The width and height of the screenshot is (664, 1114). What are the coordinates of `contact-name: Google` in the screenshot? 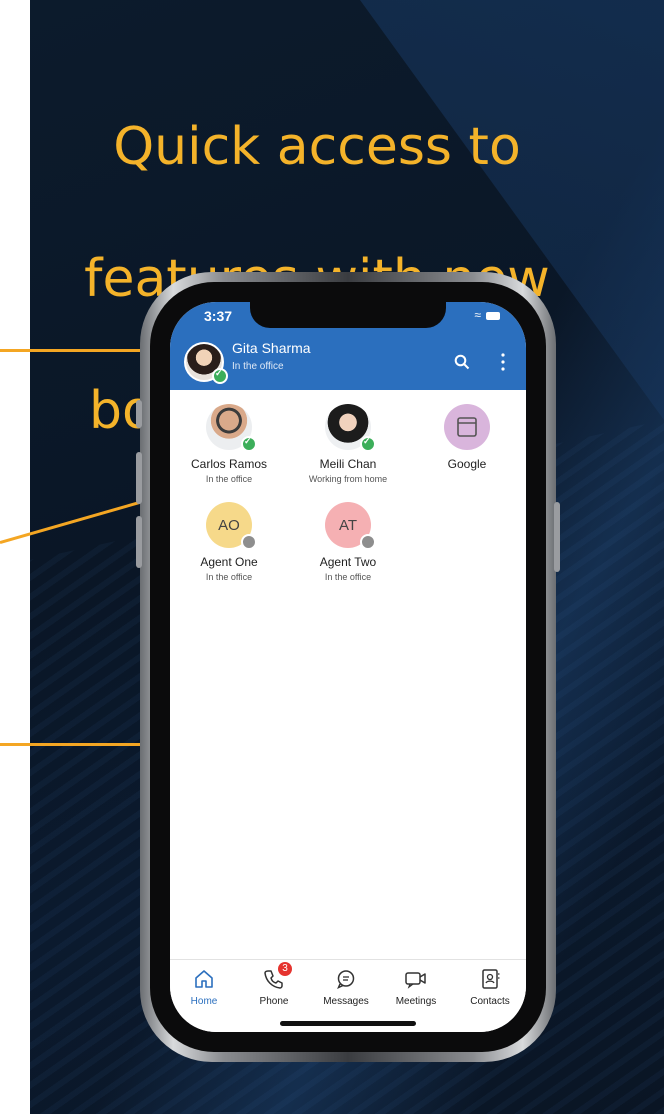 It's located at (467, 464).